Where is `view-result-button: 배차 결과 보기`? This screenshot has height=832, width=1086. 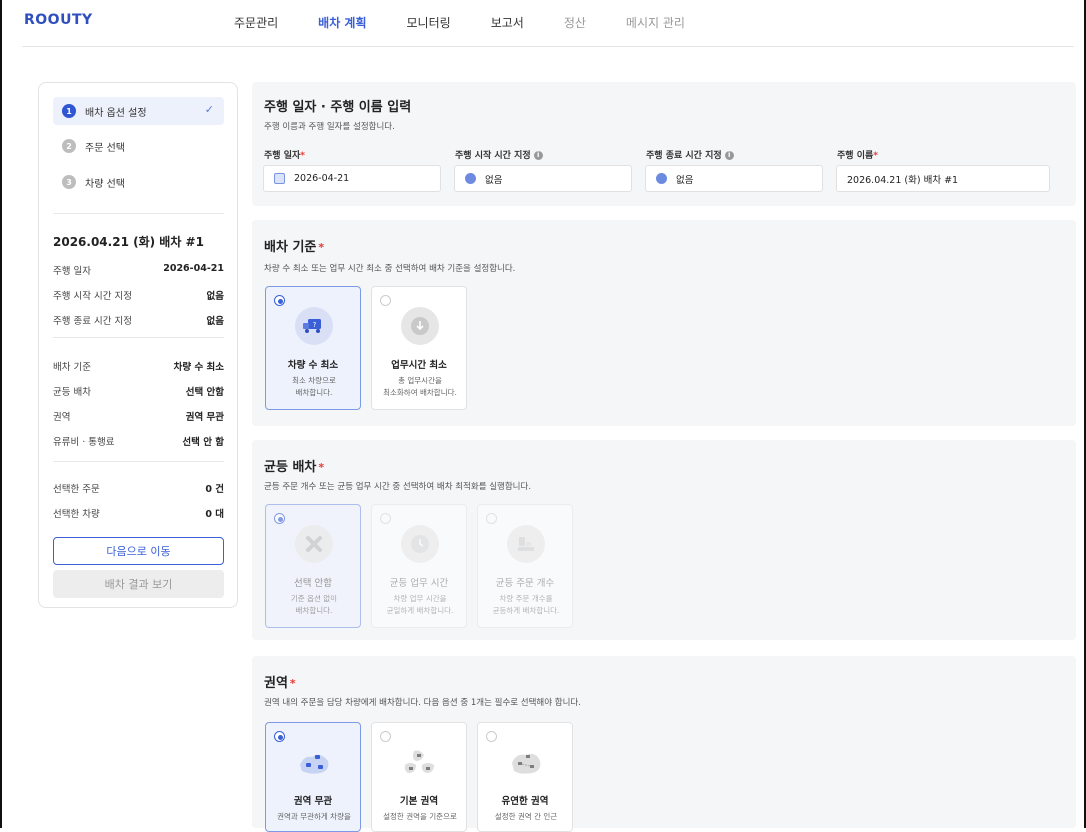 view-result-button: 배차 결과 보기 is located at coordinates (138, 584).